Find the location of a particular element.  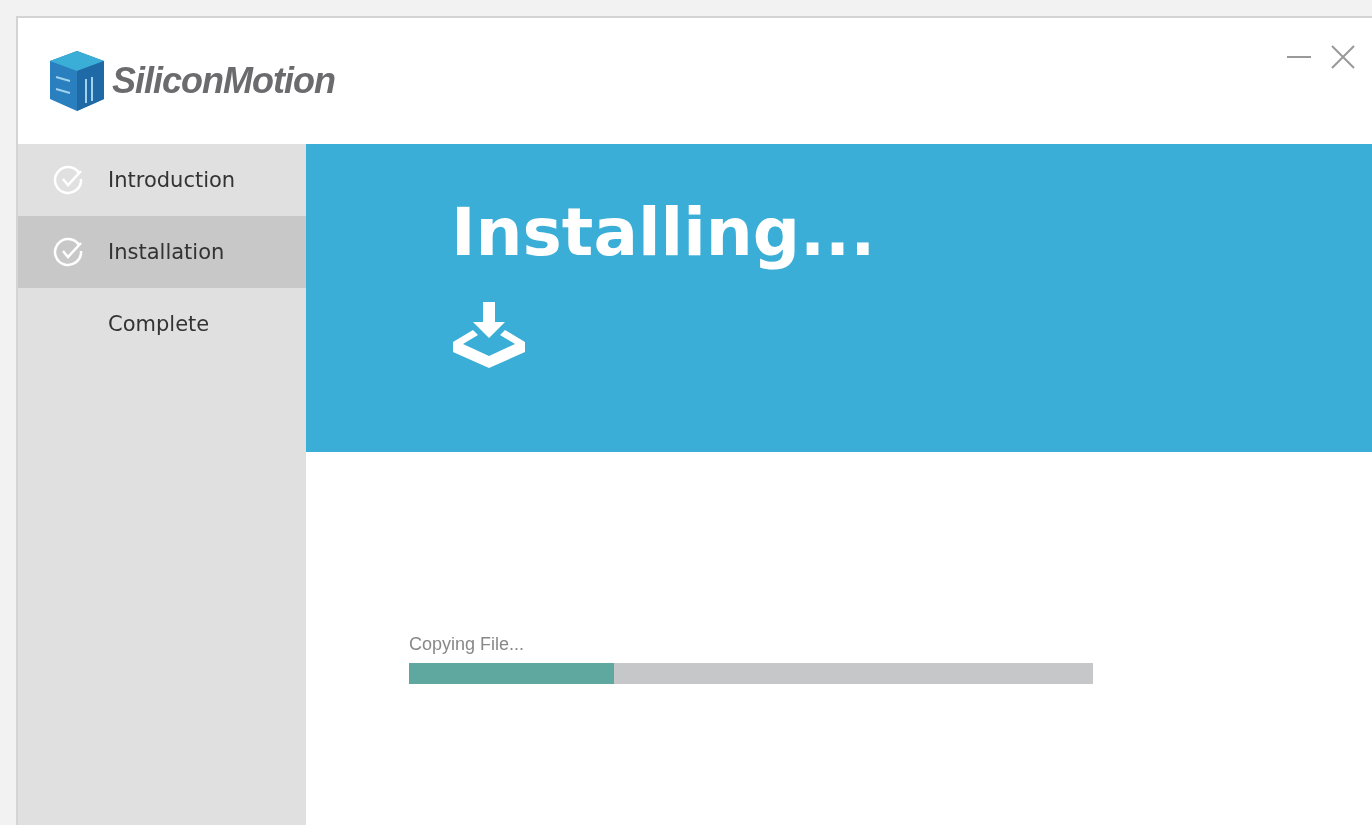

minimize-icon is located at coordinates (1299, 57).